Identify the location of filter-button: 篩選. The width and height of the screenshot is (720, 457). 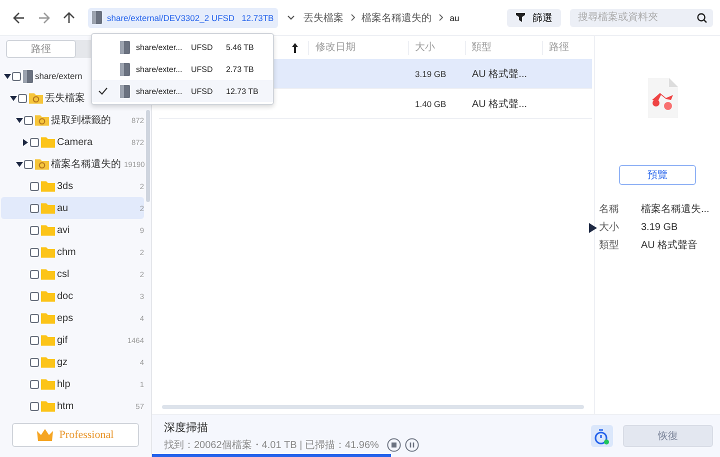
(534, 17).